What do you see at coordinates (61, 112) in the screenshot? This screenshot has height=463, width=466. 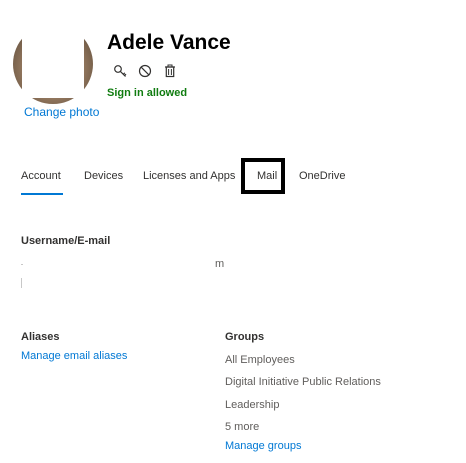 I see `change-photo-link: Change photo` at bounding box center [61, 112].